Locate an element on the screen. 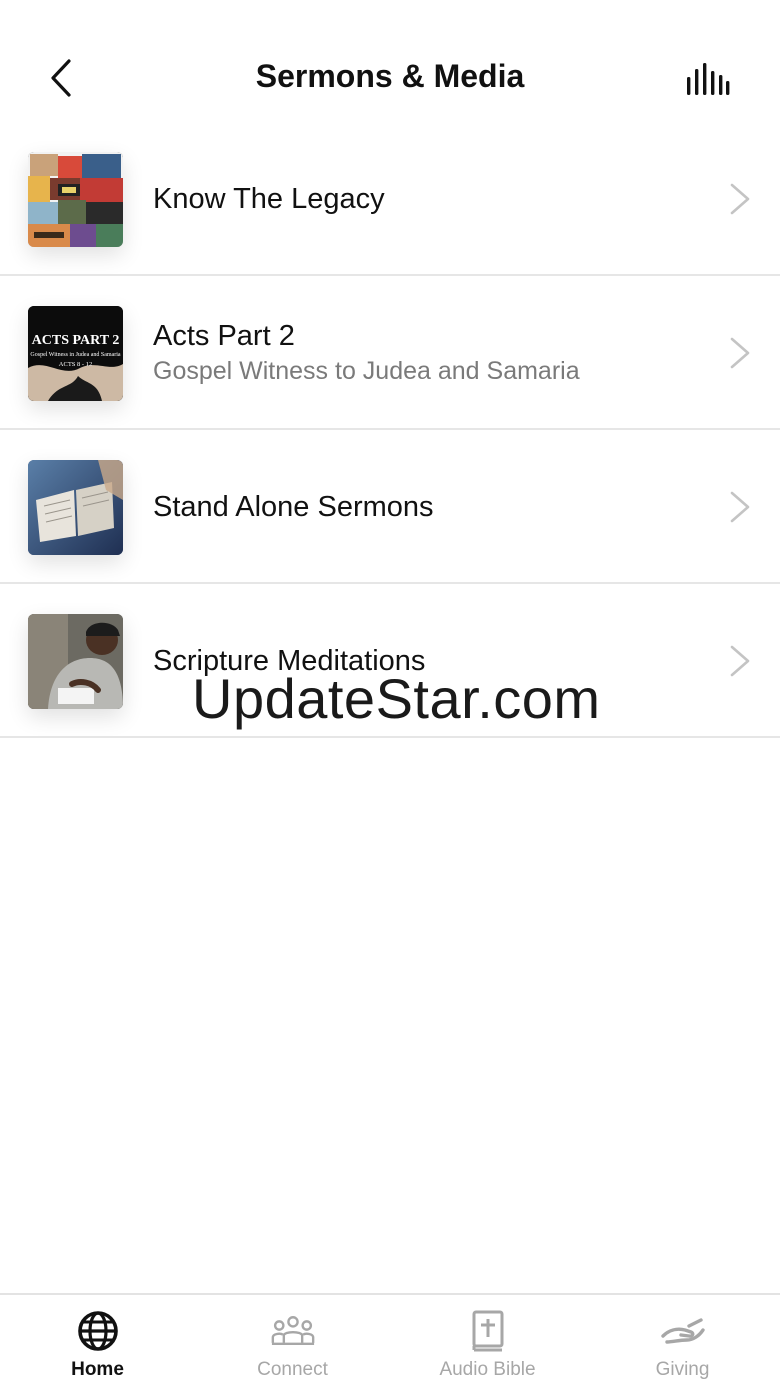 The image size is (780, 1387). list-item-title: Know The Legacy is located at coordinates (269, 199).